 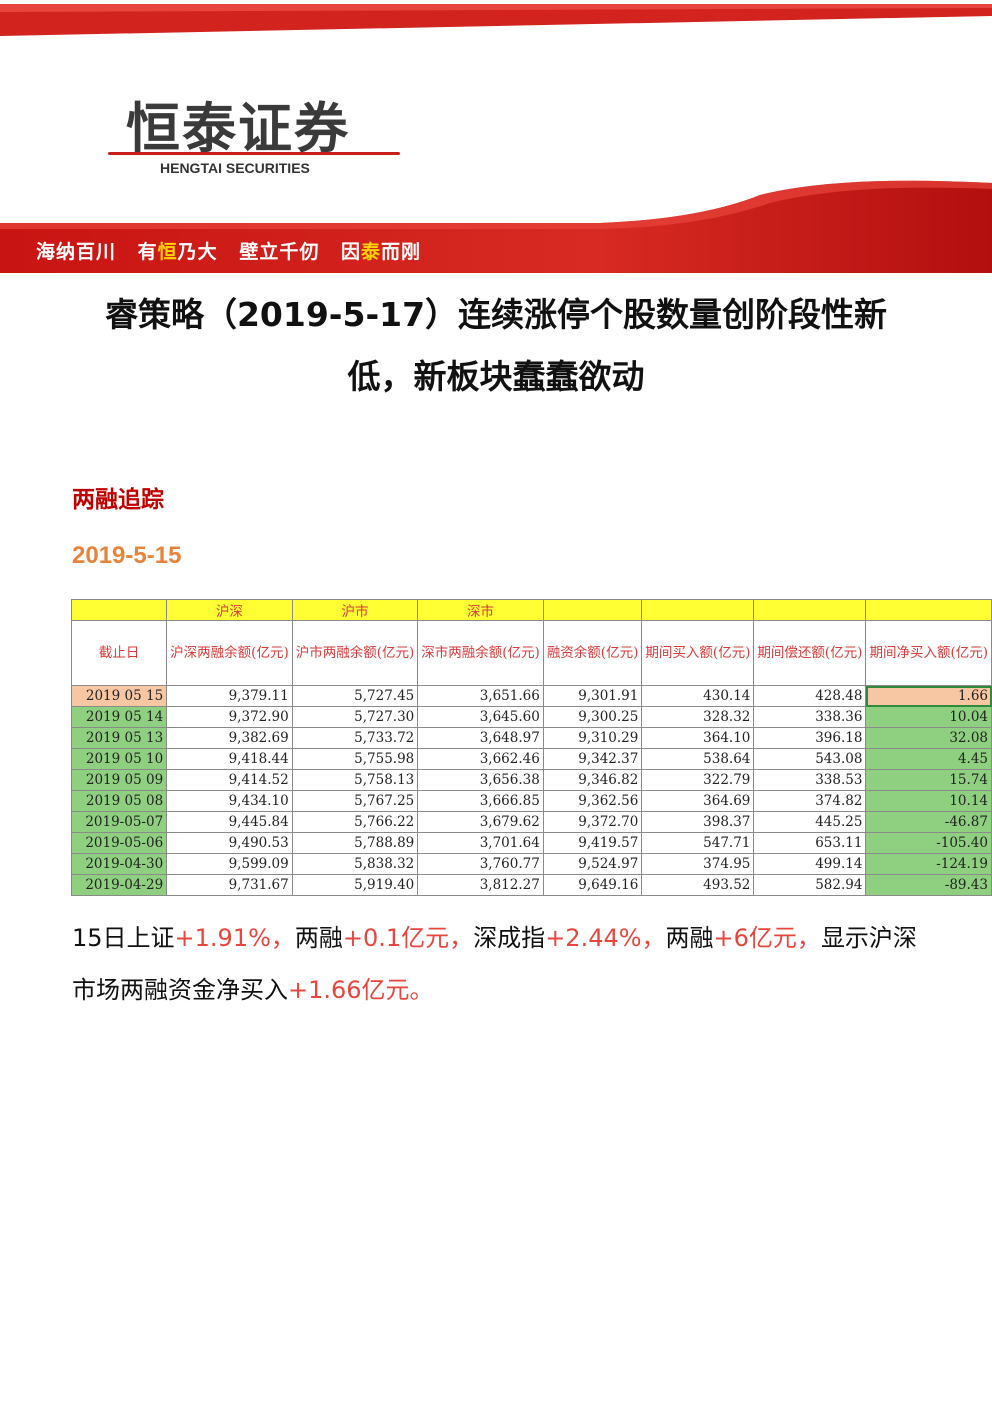 I want to click on header-top-bar, so click(x=496, y=20).